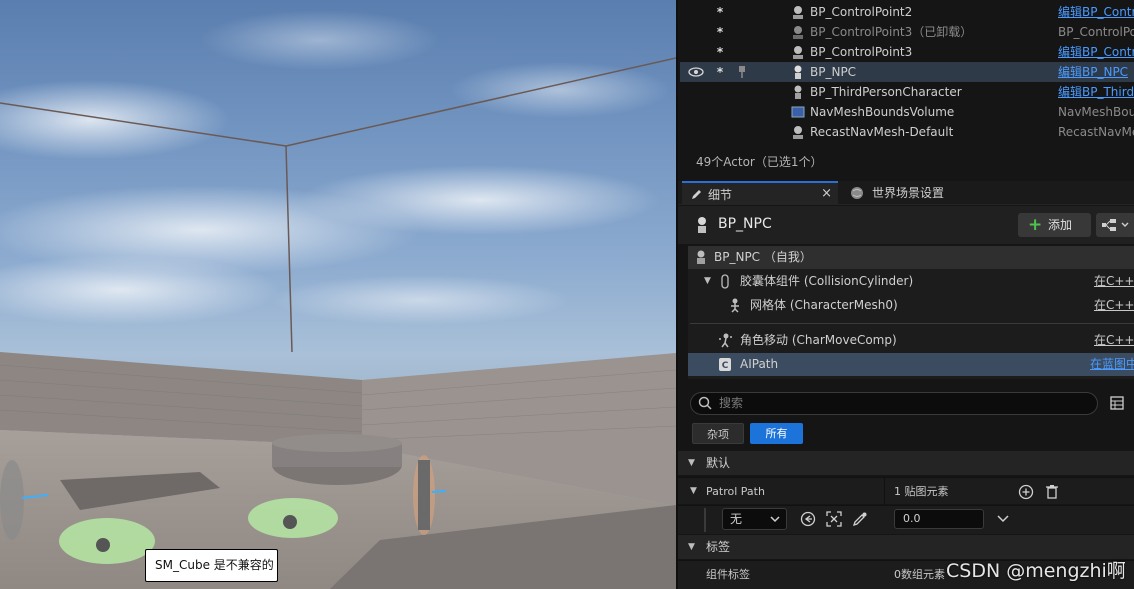 The width and height of the screenshot is (1134, 589). Describe the element at coordinates (745, 224) in the screenshot. I see `details-actor-title: BP_NPC` at that location.